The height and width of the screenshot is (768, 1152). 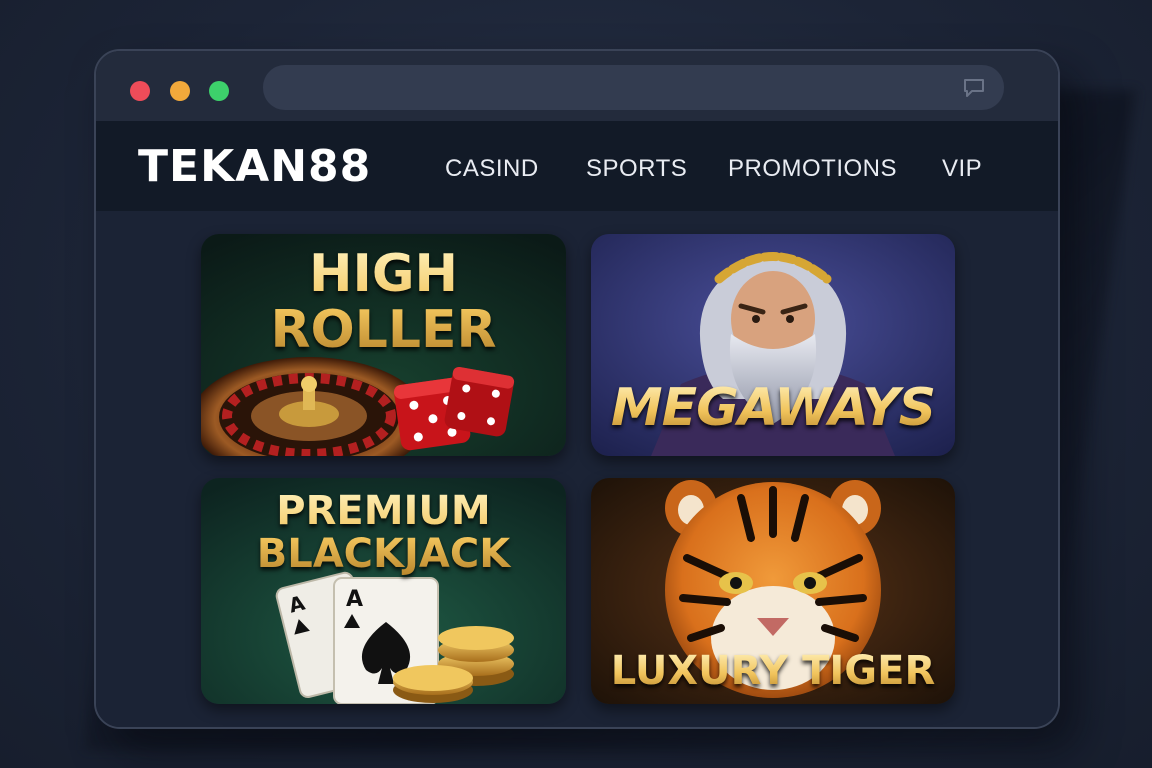 What do you see at coordinates (383, 330) in the screenshot?
I see `high-roller-title-line2: ROLLER` at bounding box center [383, 330].